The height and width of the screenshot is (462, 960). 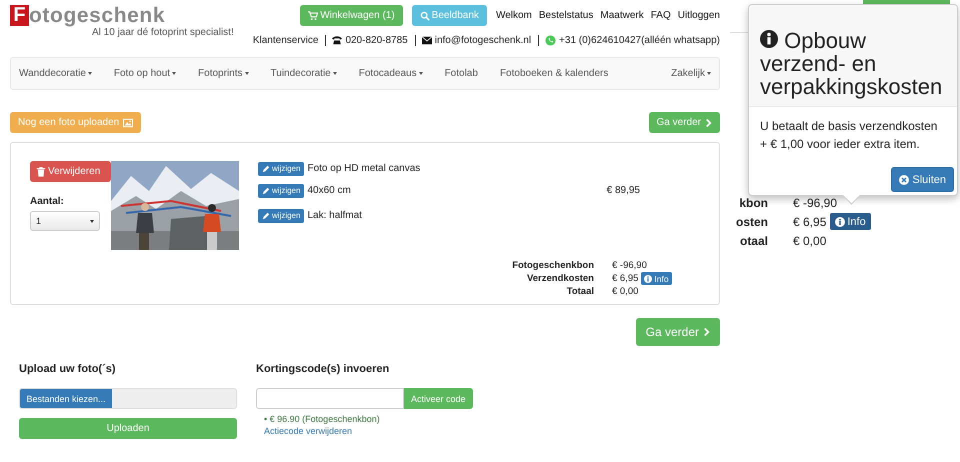 What do you see at coordinates (623, 190) in the screenshot?
I see `item-price: € 89,95` at bounding box center [623, 190].